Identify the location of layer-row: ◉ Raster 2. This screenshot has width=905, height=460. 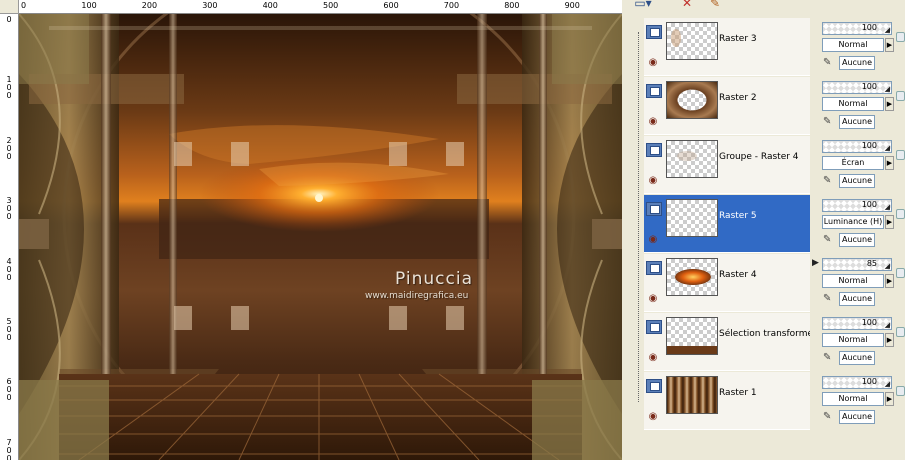
(727, 106).